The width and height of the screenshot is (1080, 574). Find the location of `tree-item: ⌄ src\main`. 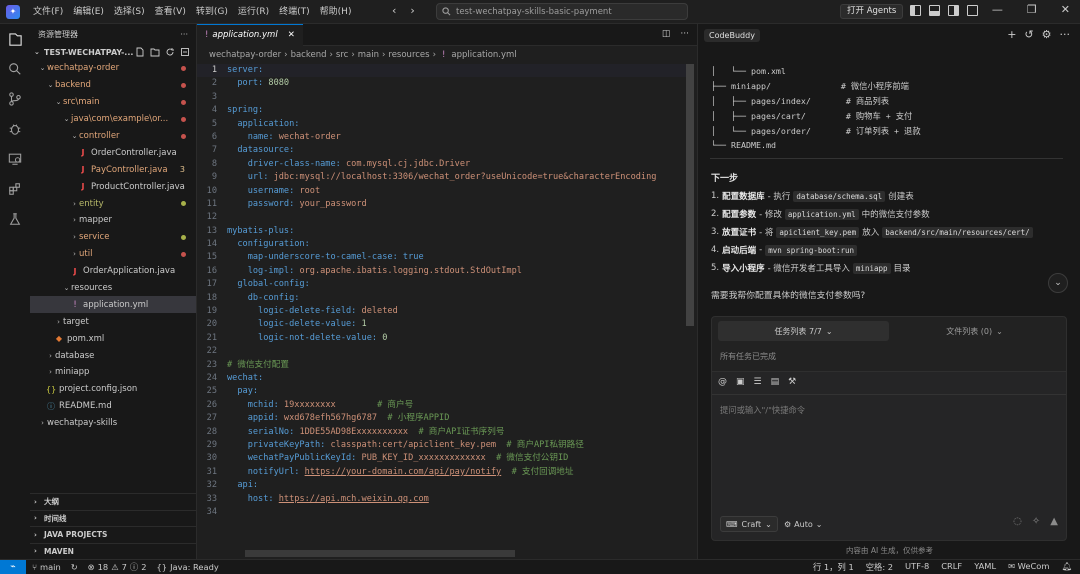

tree-item: ⌄ src\main is located at coordinates (113, 102).